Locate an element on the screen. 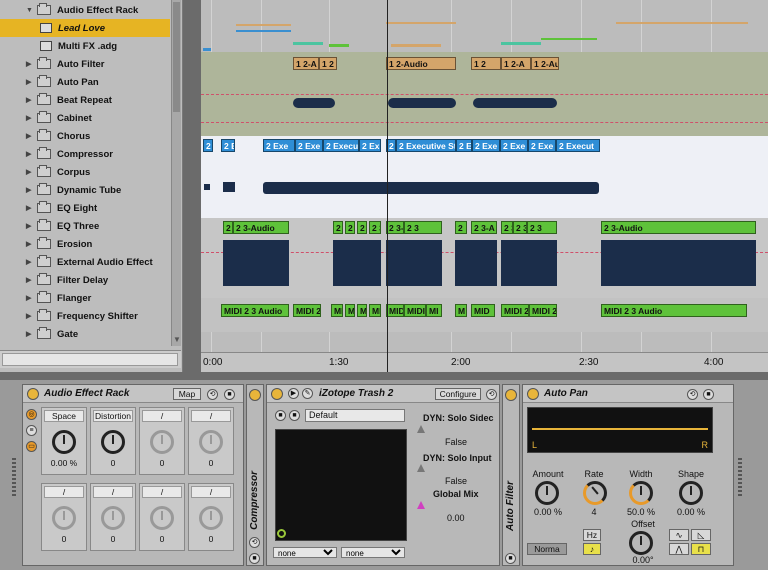 The width and height of the screenshot is (768, 570). chain-list-icon: ≡ is located at coordinates (31, 430).